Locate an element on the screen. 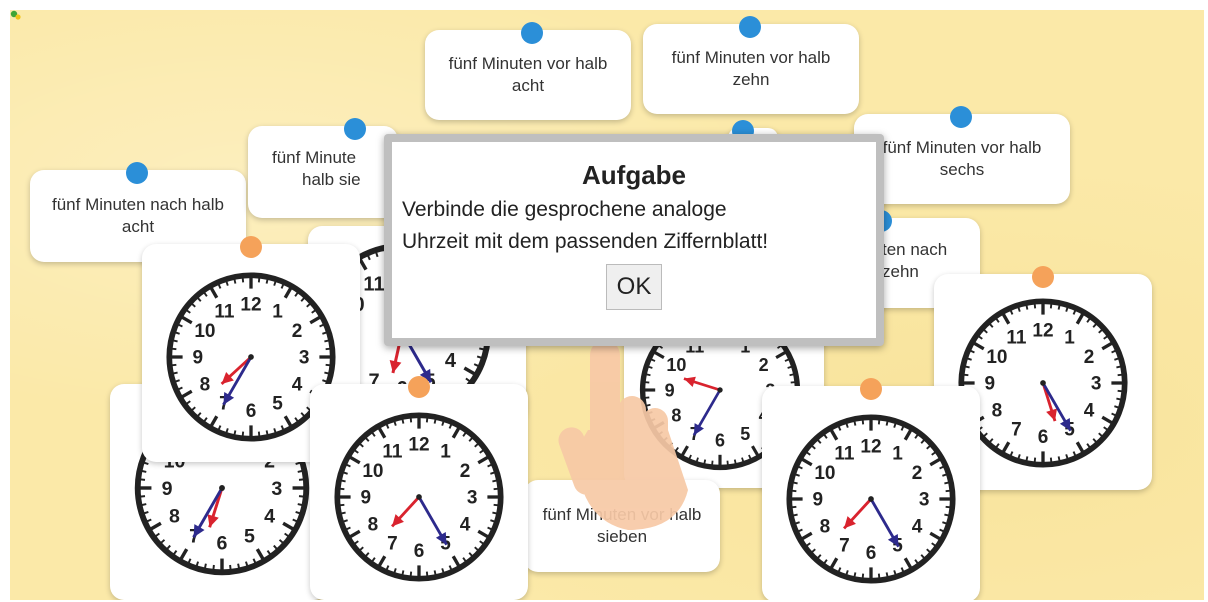  clock-card-7: 121234567891011 is located at coordinates (871, 489).